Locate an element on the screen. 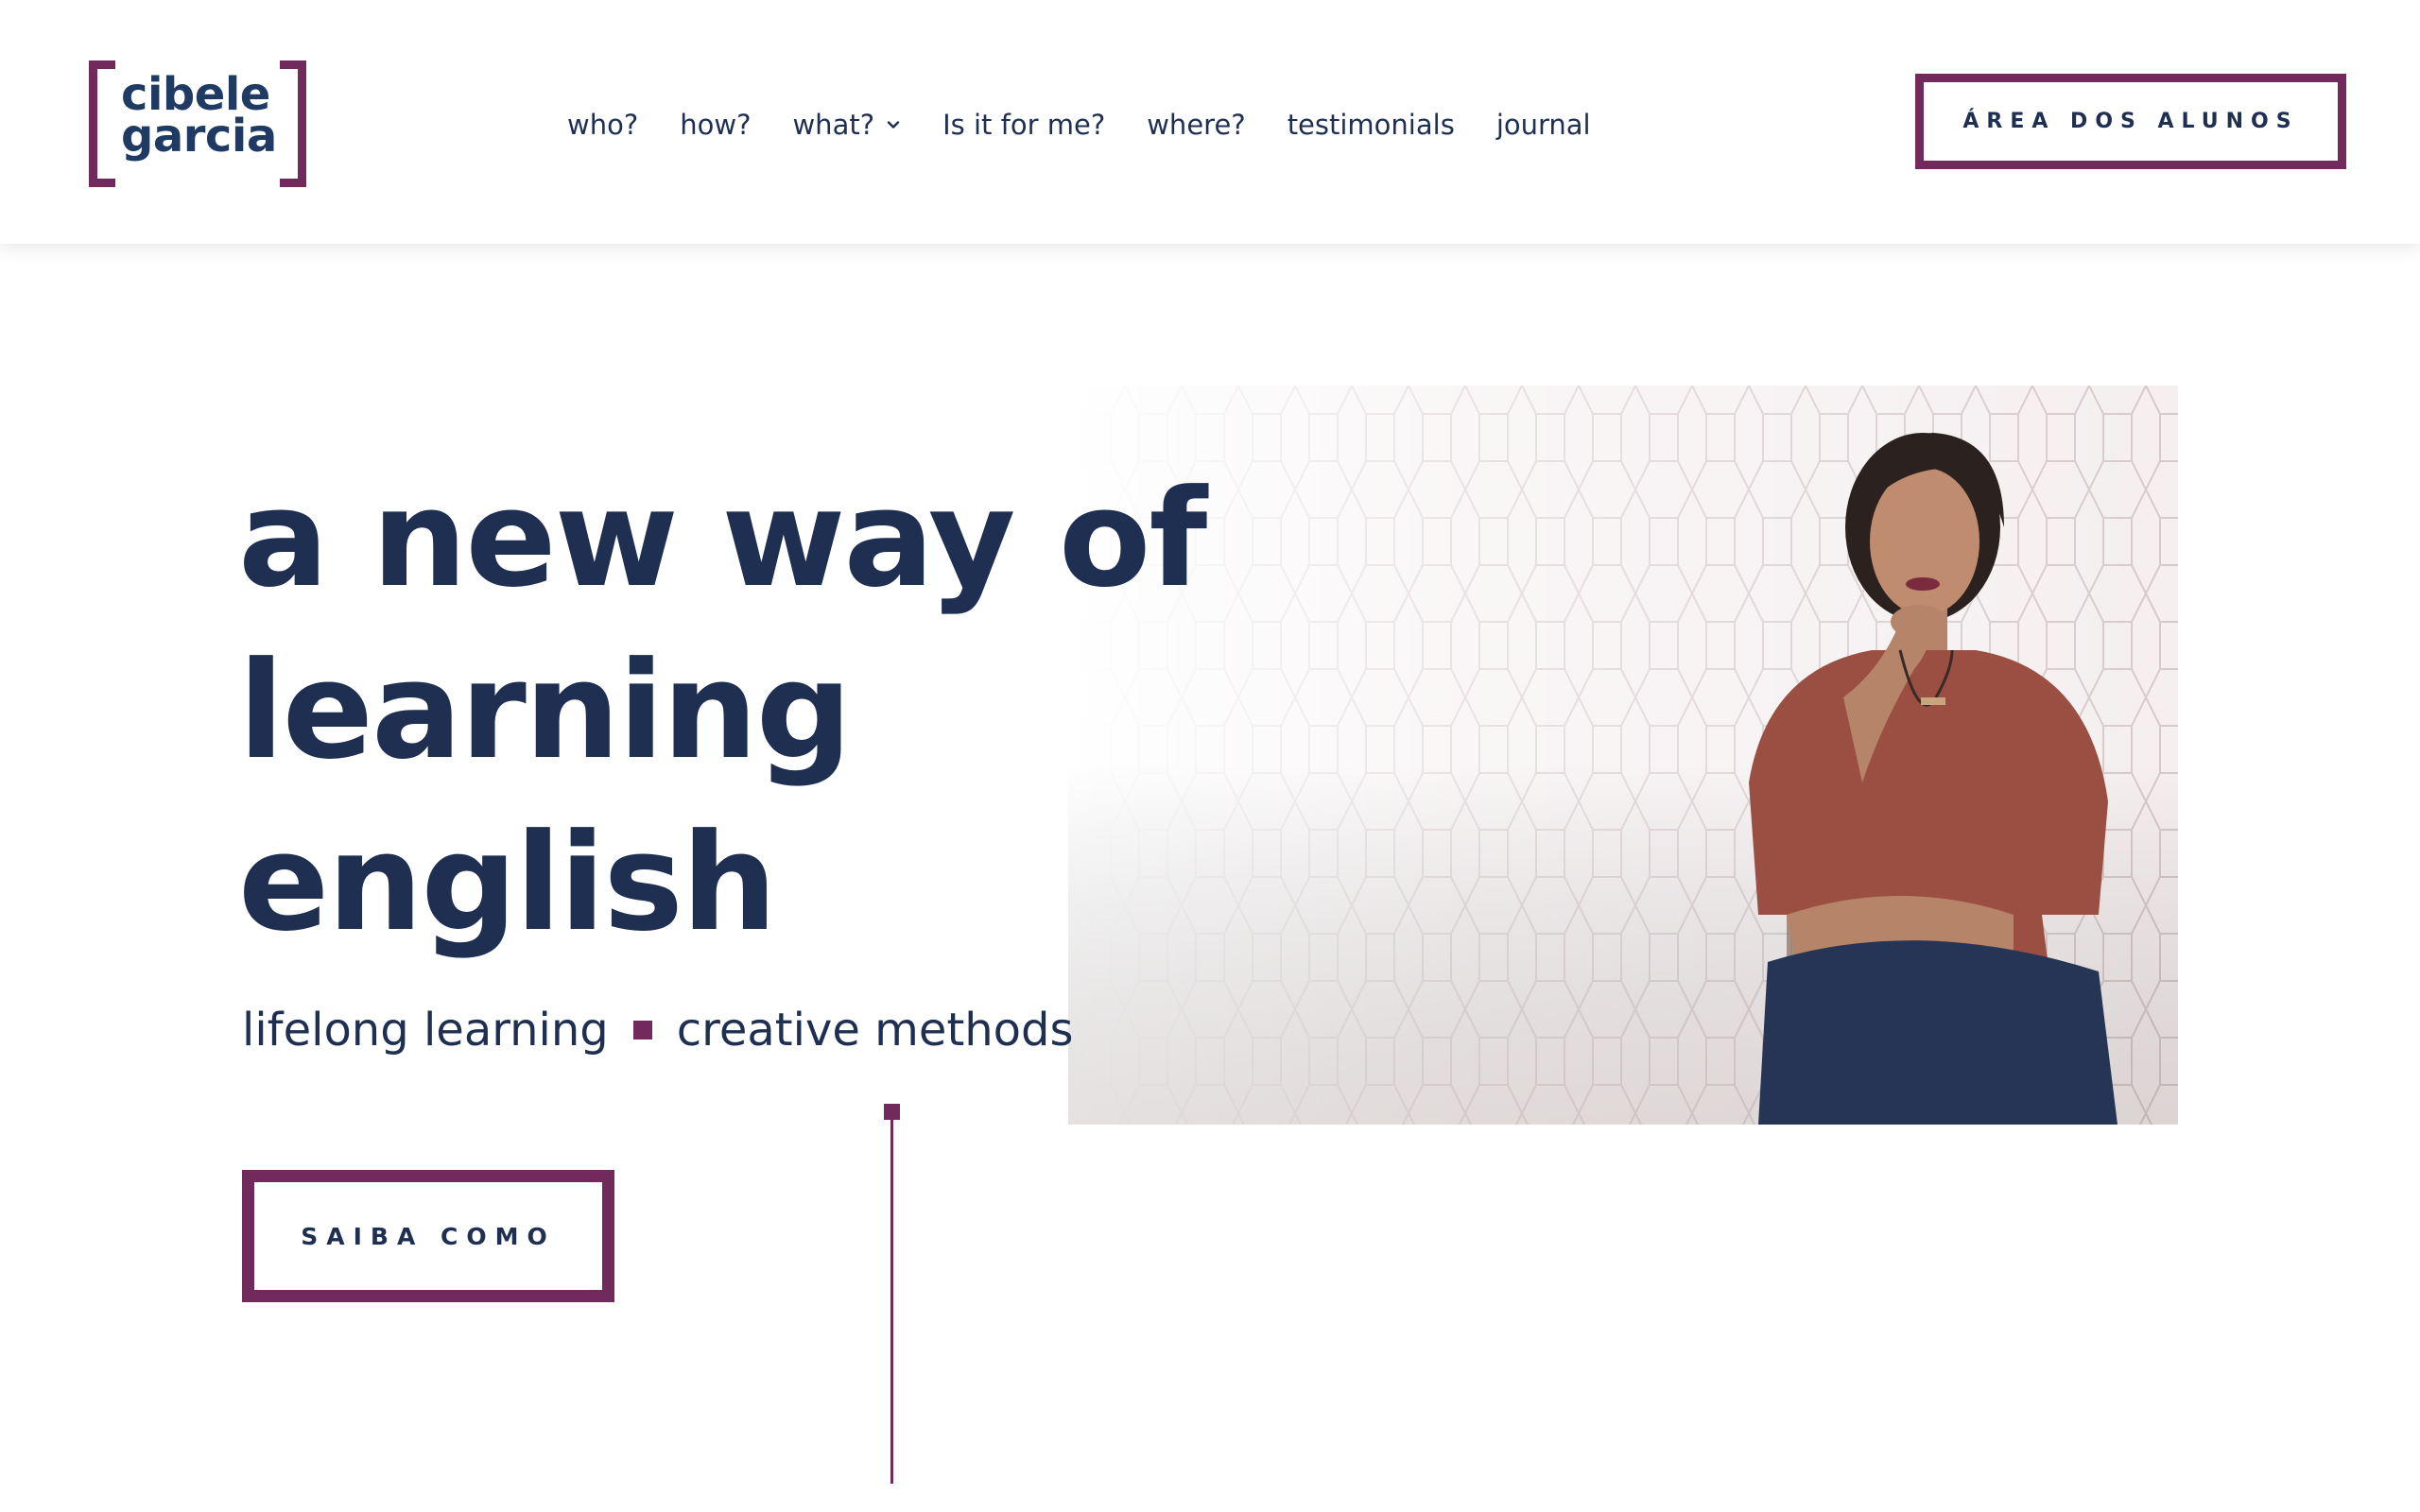  nav-item-testimonials: testimonials is located at coordinates (1371, 125).